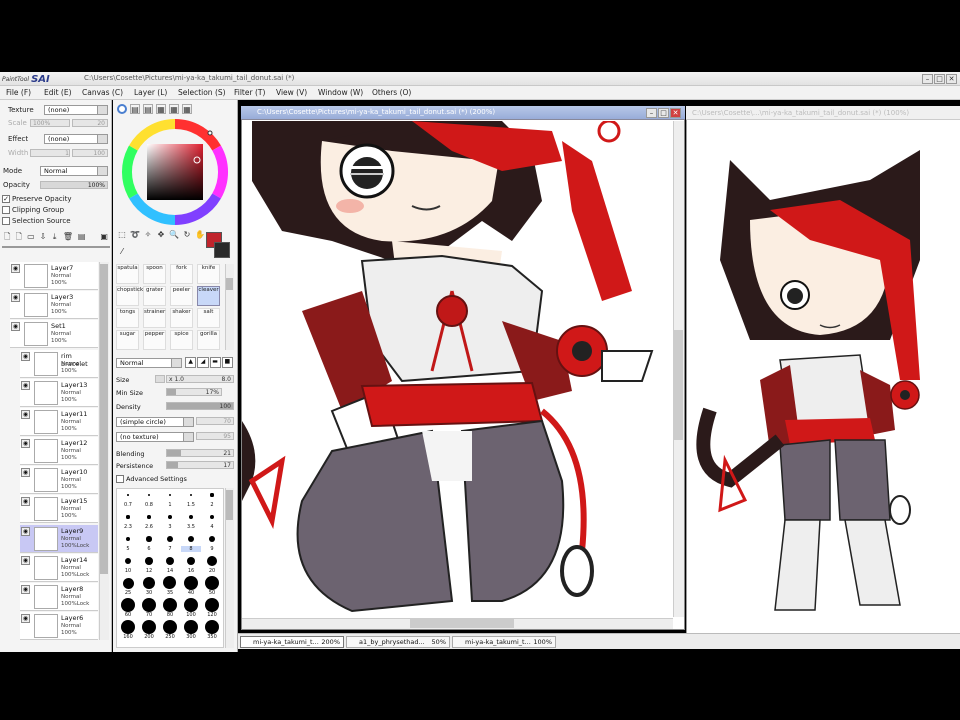  Describe the element at coordinates (104, 419) in the screenshot. I see `layer-scroll-thumb` at that location.